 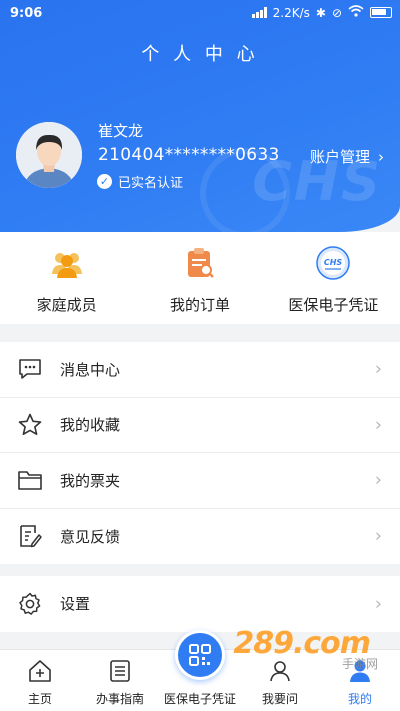 I want to click on verified-badge: ✓ 已实名认证, so click(x=140, y=181).